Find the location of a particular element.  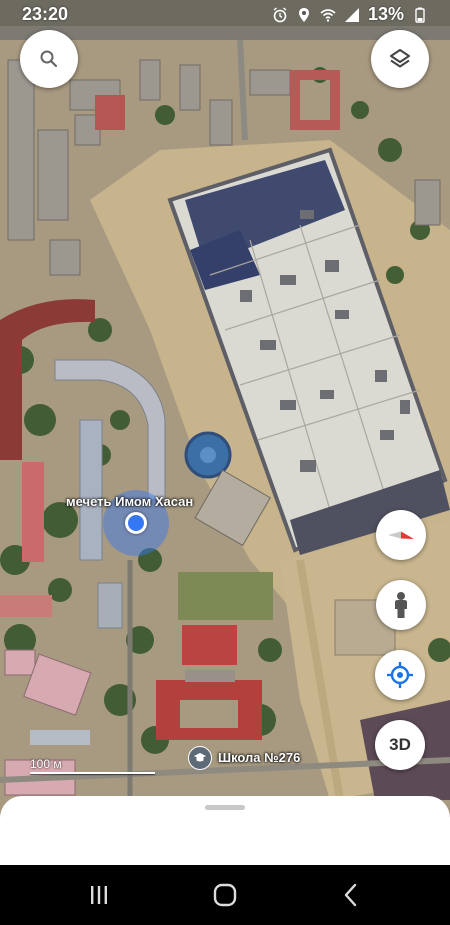

poi-label-school: Школа №276 is located at coordinates (259, 757).